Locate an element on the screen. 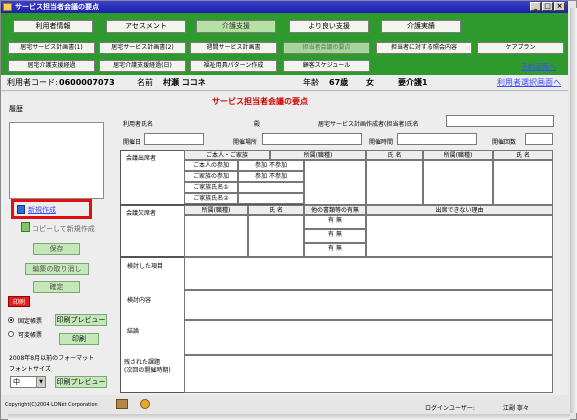  date-input is located at coordinates (174, 139).